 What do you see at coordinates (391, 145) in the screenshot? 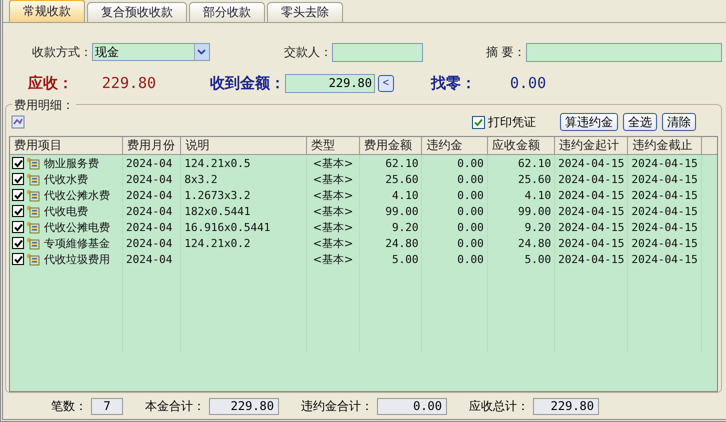
I see `column-header: 费用金额` at bounding box center [391, 145].